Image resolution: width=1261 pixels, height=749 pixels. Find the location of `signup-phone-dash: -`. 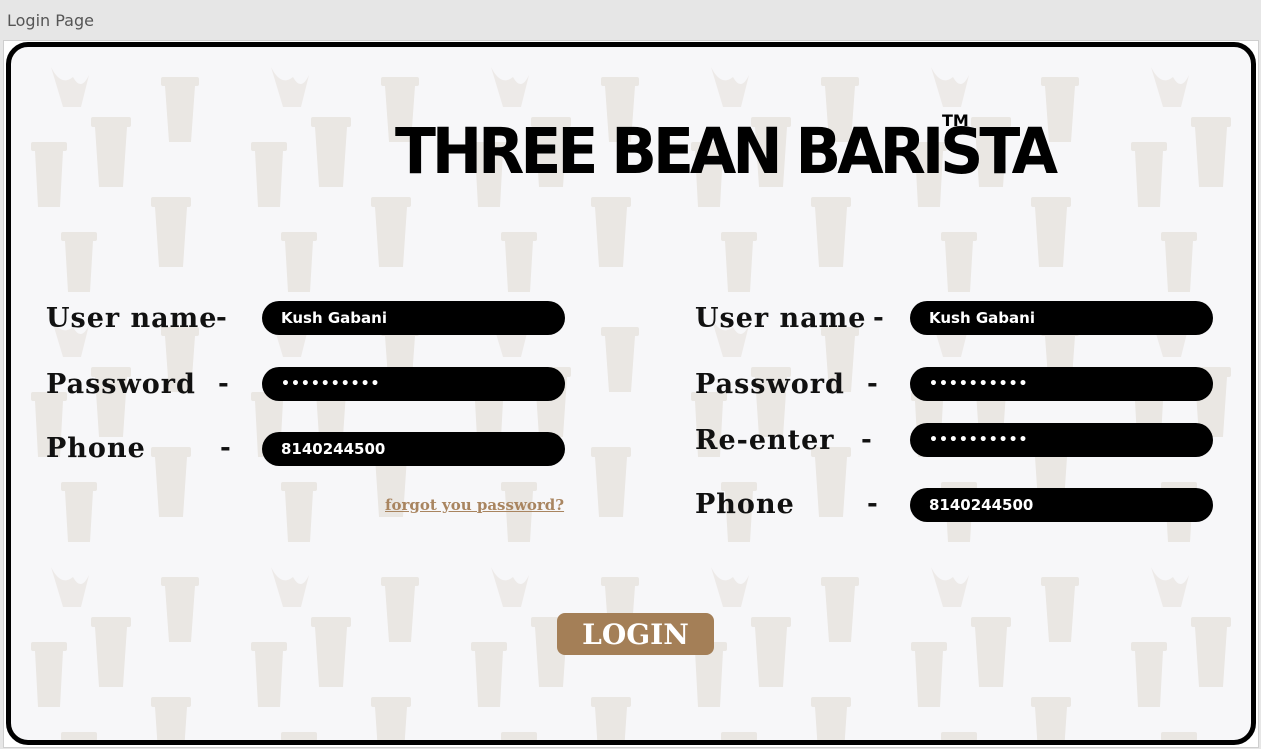

signup-phone-dash: - is located at coordinates (872, 504).